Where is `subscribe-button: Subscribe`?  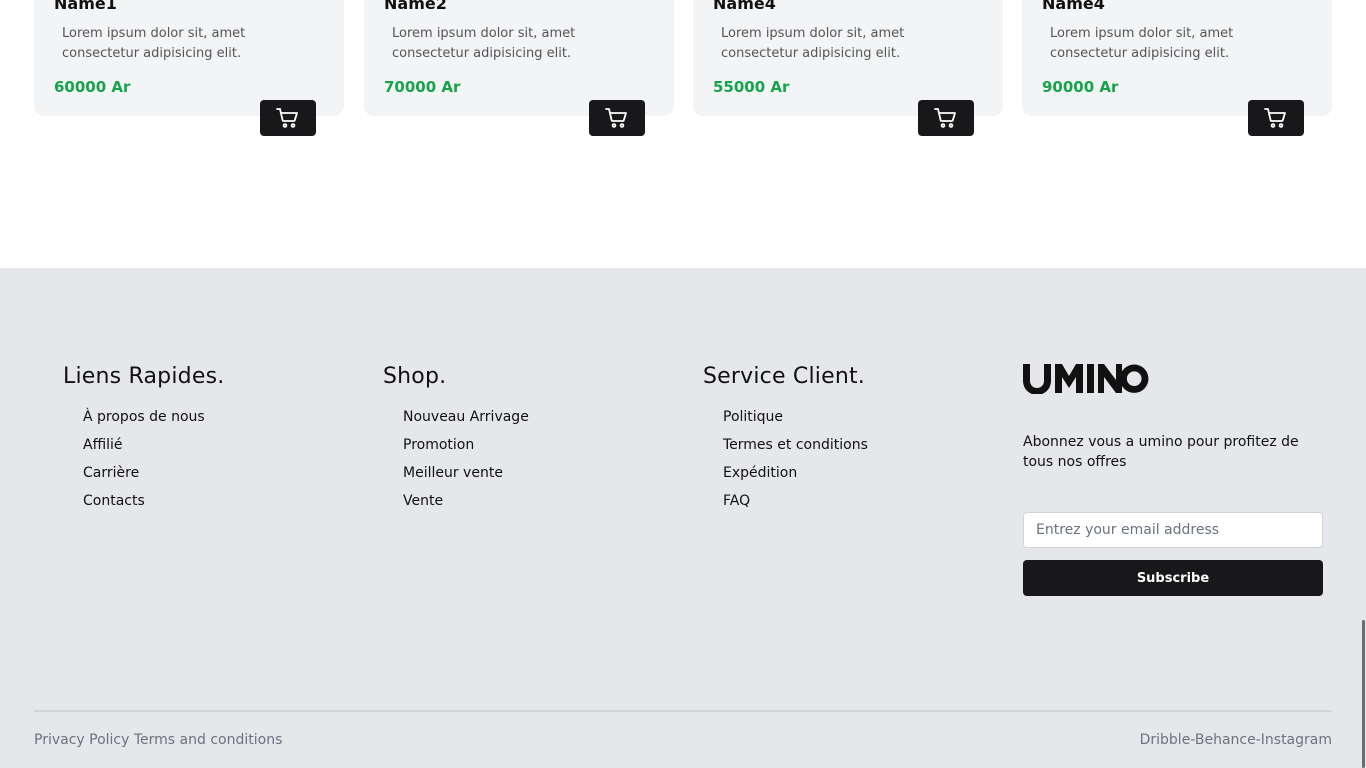
subscribe-button: Subscribe is located at coordinates (1173, 578).